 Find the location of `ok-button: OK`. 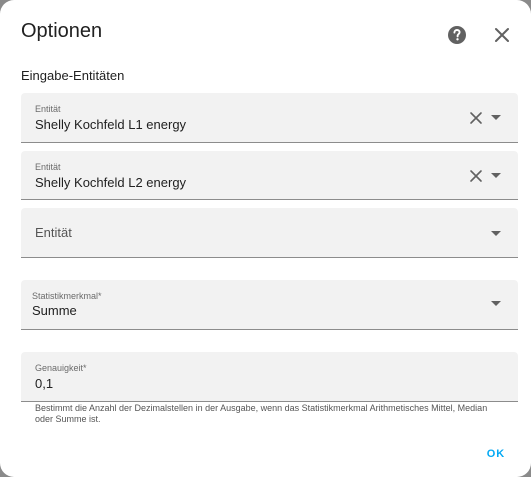

ok-button: OK is located at coordinates (496, 454).